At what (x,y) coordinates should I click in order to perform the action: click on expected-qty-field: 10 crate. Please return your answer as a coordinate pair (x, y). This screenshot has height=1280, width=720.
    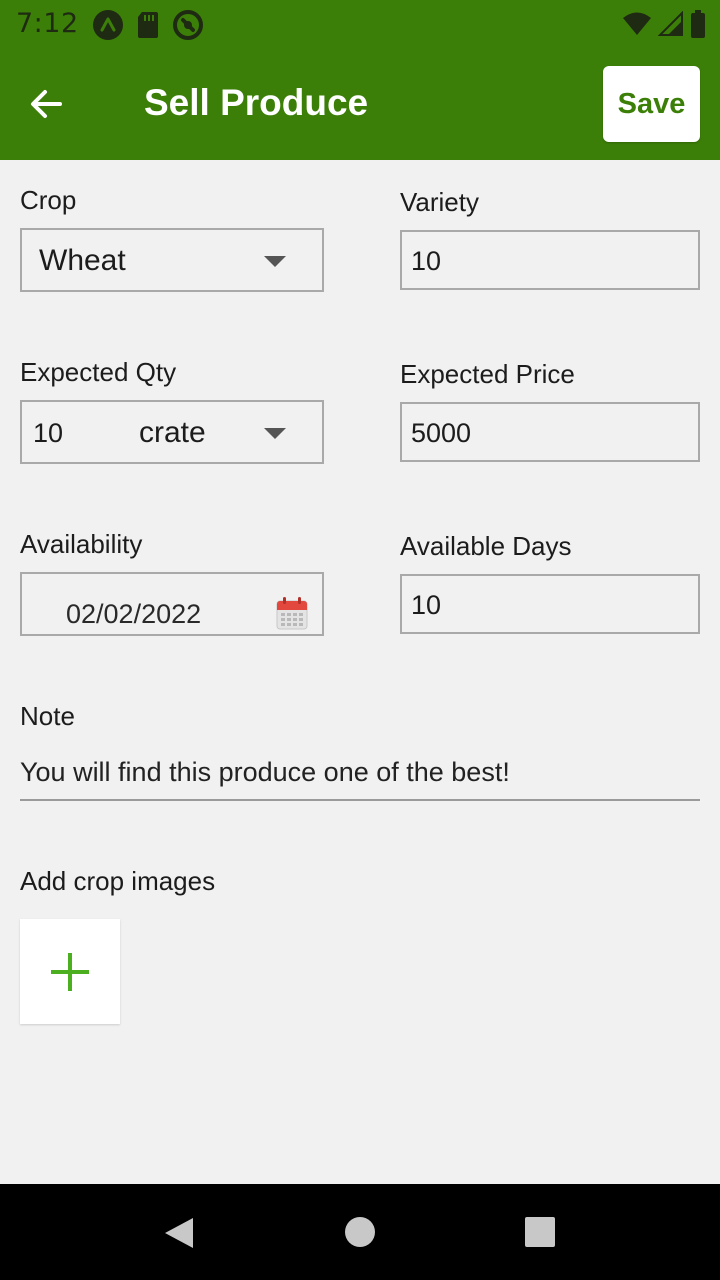
    Looking at the image, I should click on (172, 432).